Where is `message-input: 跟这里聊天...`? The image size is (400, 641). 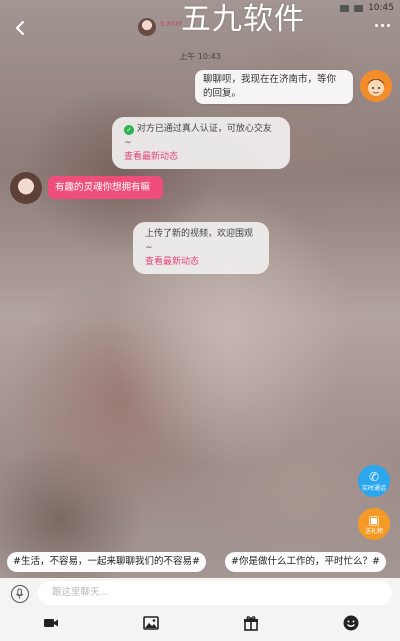
message-input: 跟这里聊天... is located at coordinates (215, 593).